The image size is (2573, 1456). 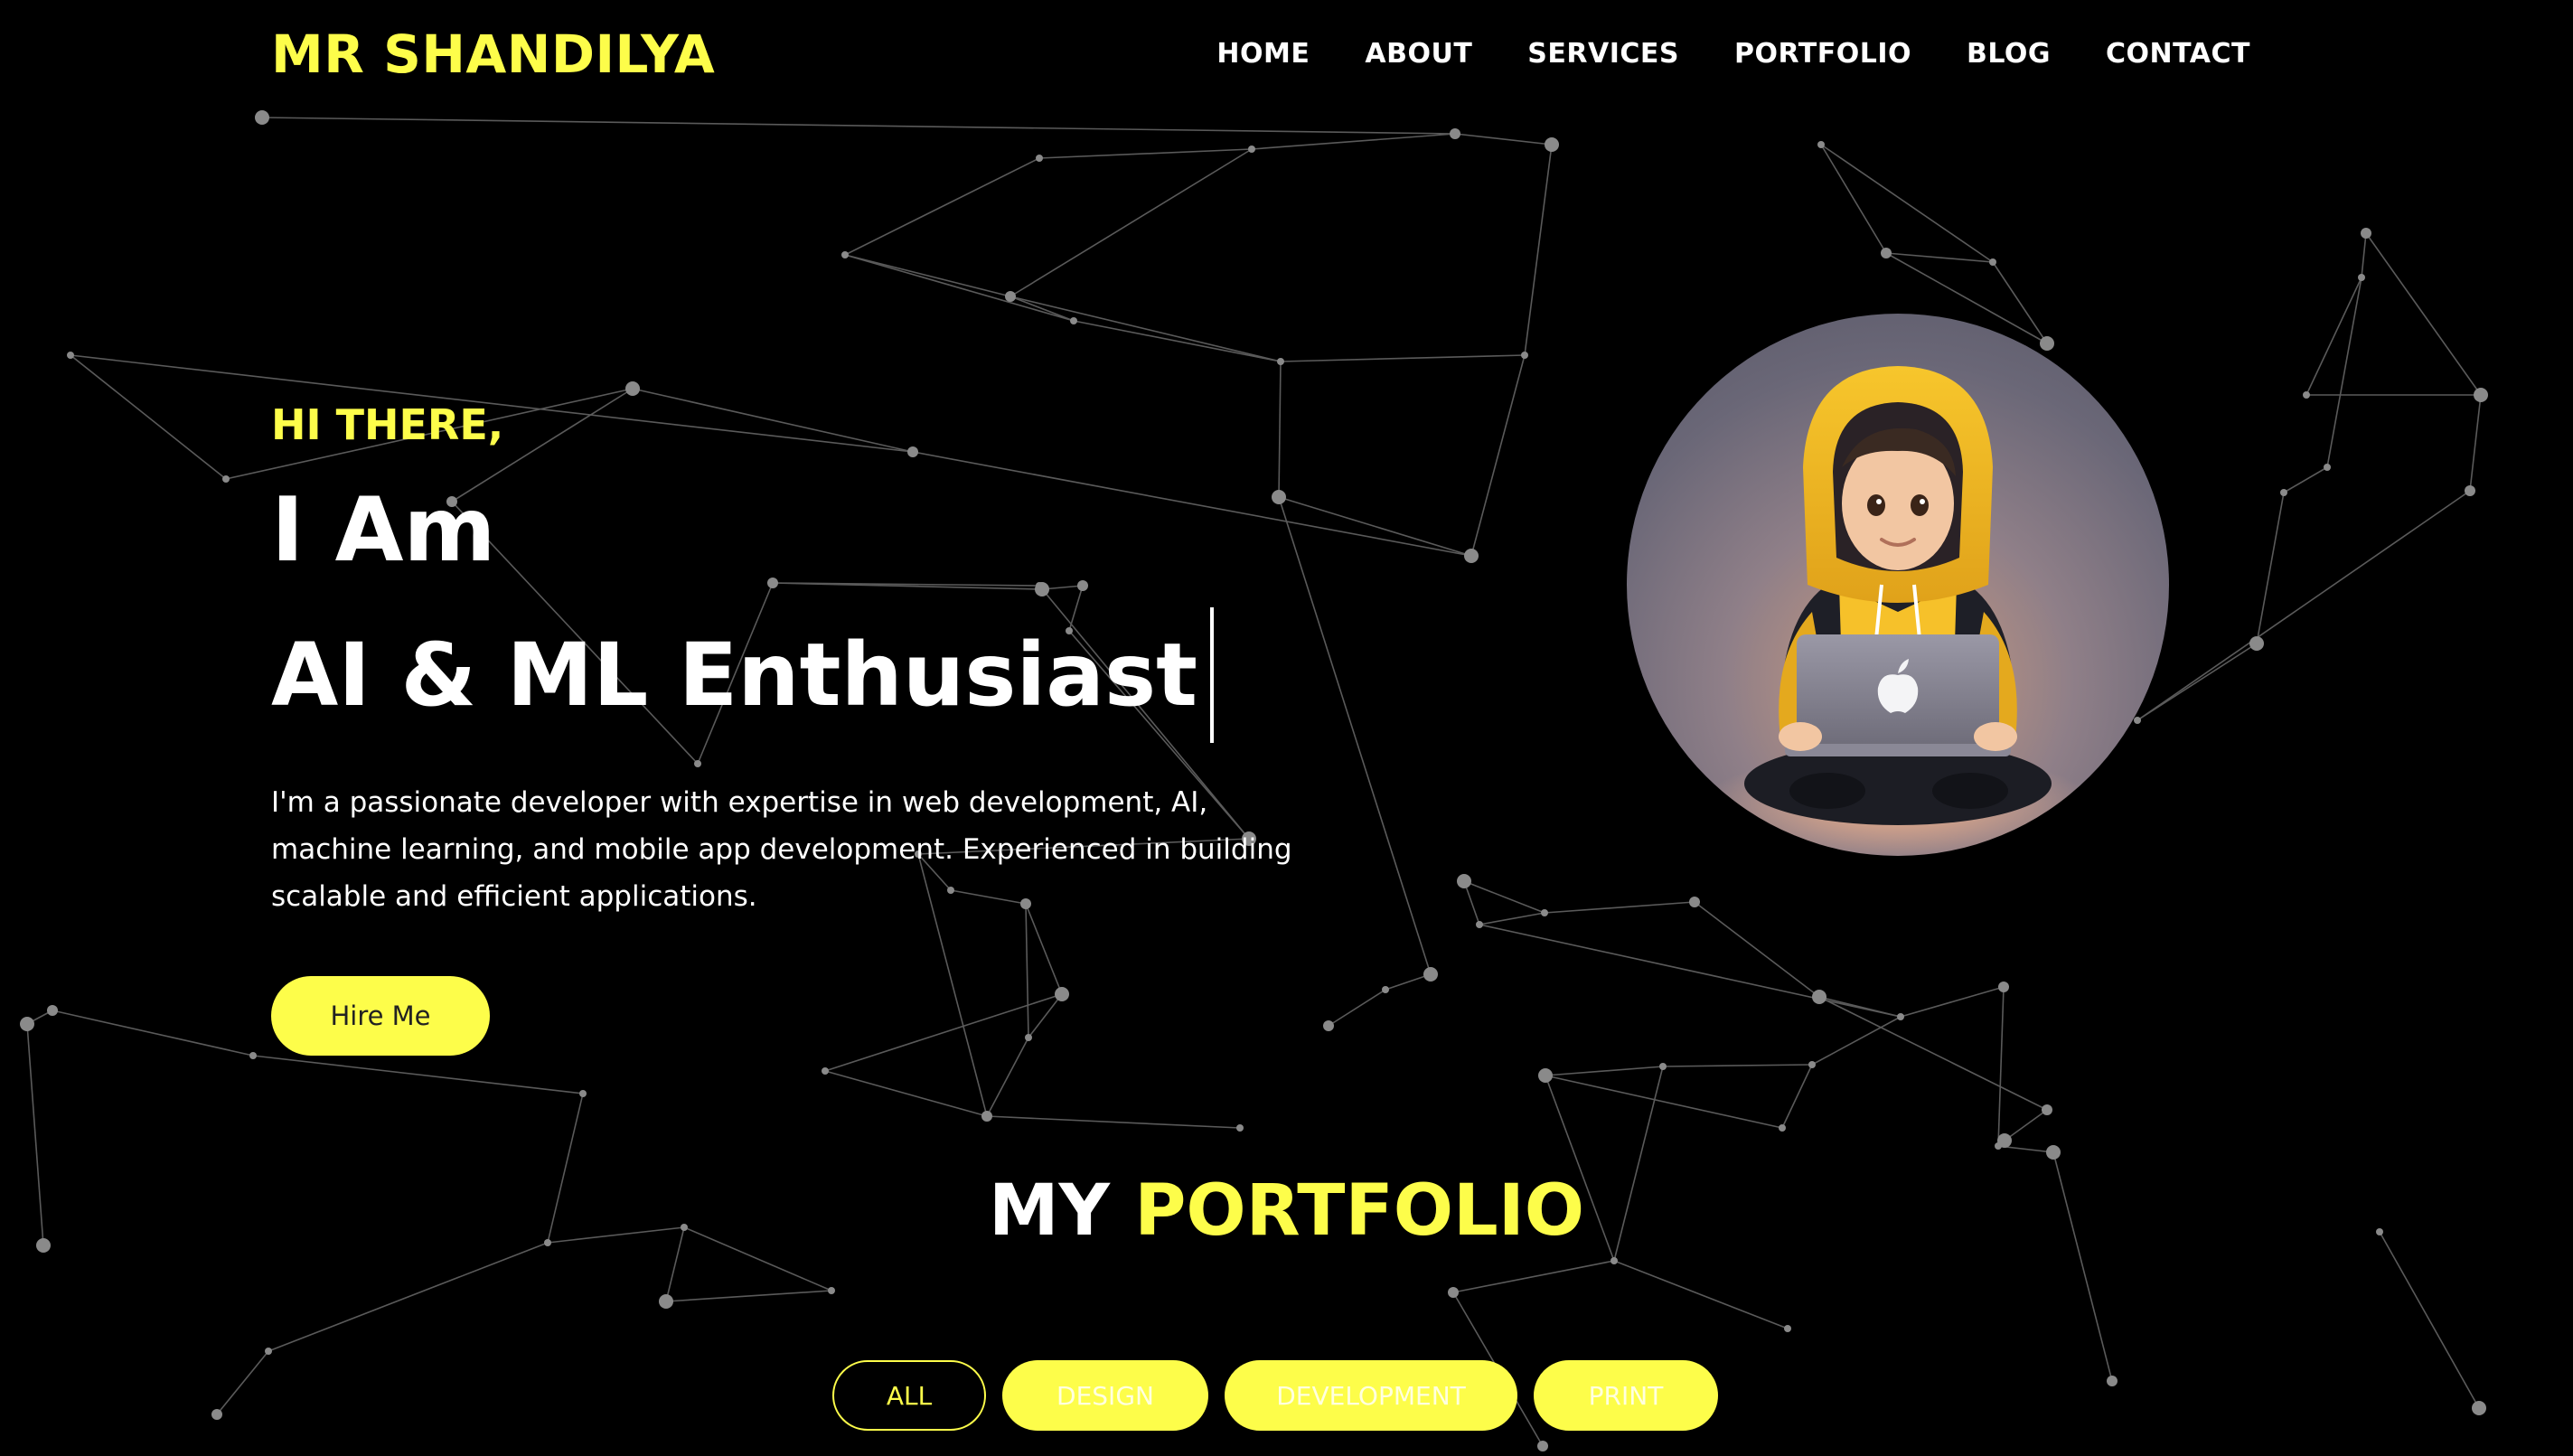 I want to click on nav-blog: BLOG, so click(x=2009, y=54).